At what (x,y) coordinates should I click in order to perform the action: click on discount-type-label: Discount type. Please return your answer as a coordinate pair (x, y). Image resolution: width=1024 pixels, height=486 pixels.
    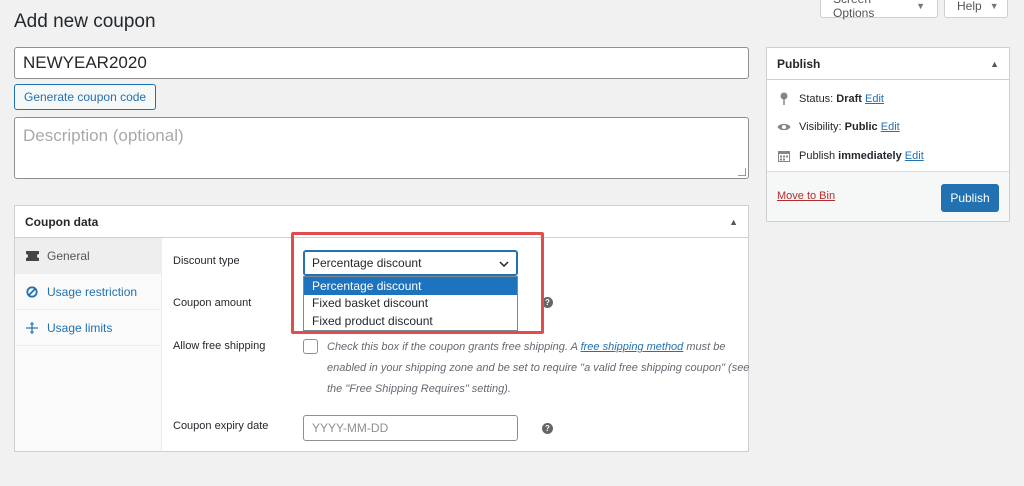
    Looking at the image, I should click on (206, 261).